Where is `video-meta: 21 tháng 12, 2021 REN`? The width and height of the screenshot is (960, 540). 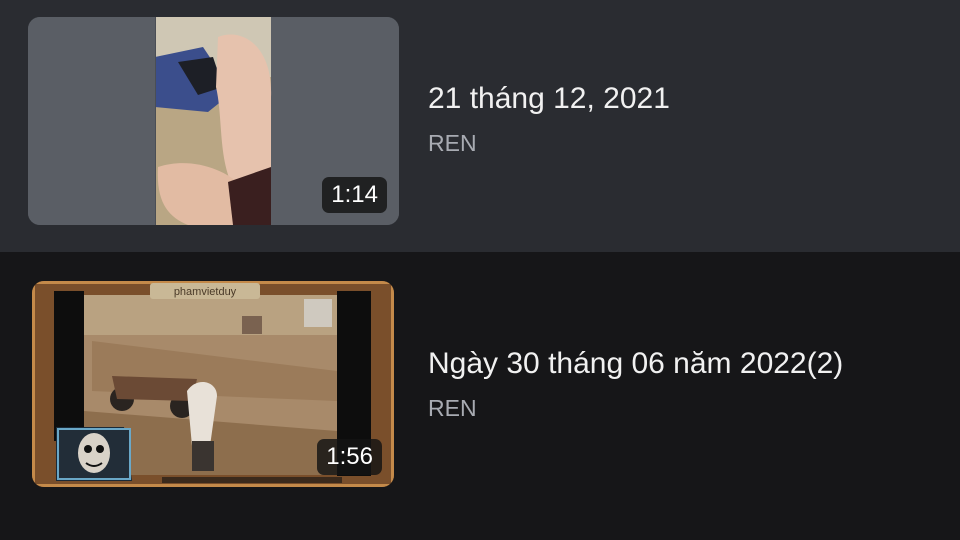 video-meta: 21 tháng 12, 2021 REN is located at coordinates (549, 118).